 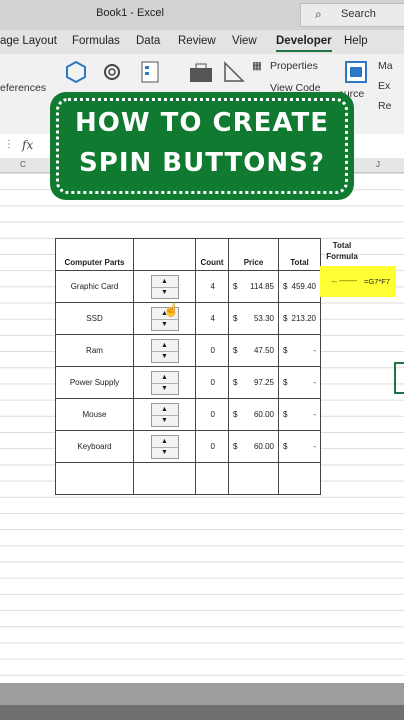 What do you see at coordinates (188, 350) in the screenshot?
I see `table-row: Ram ▲ ▼ 0 $47.50 $ -` at bounding box center [188, 350].